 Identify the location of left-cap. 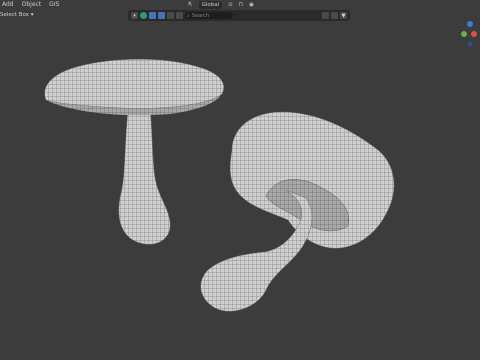
(134, 83).